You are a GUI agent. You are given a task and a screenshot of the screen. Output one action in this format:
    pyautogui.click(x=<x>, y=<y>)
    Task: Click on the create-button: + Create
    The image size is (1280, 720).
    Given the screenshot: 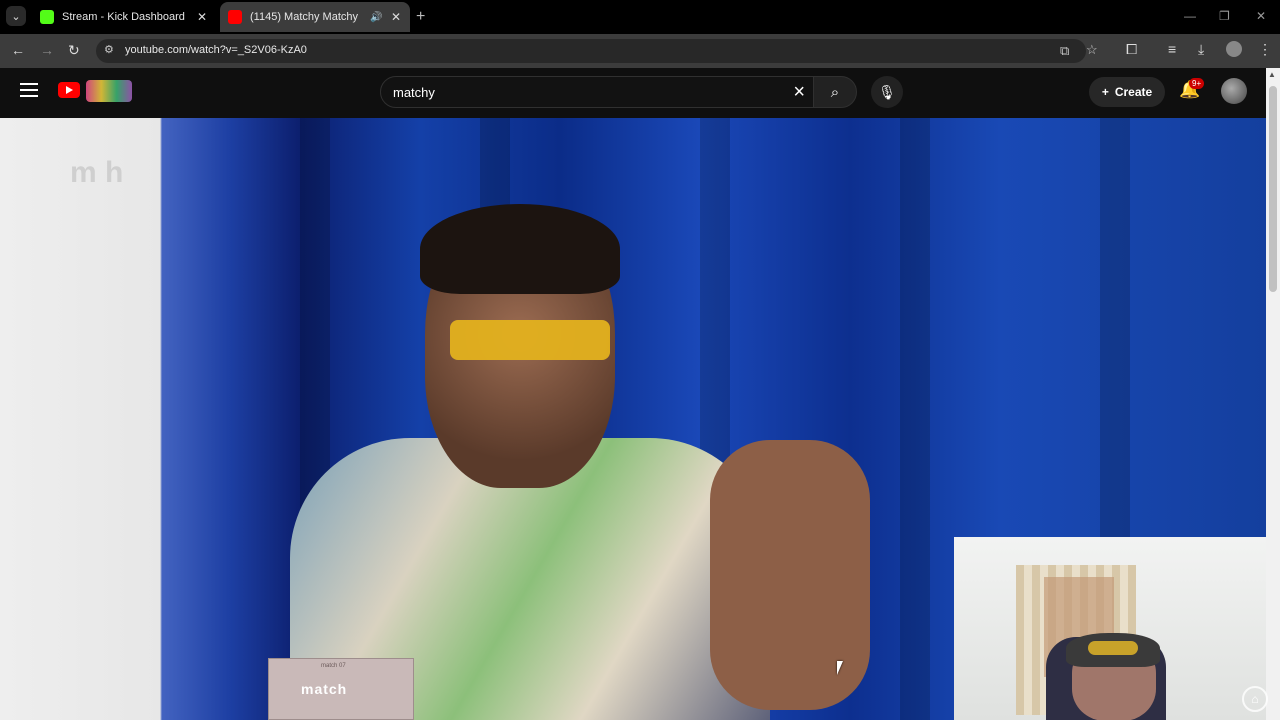 What is the action you would take?
    pyautogui.click(x=1127, y=92)
    